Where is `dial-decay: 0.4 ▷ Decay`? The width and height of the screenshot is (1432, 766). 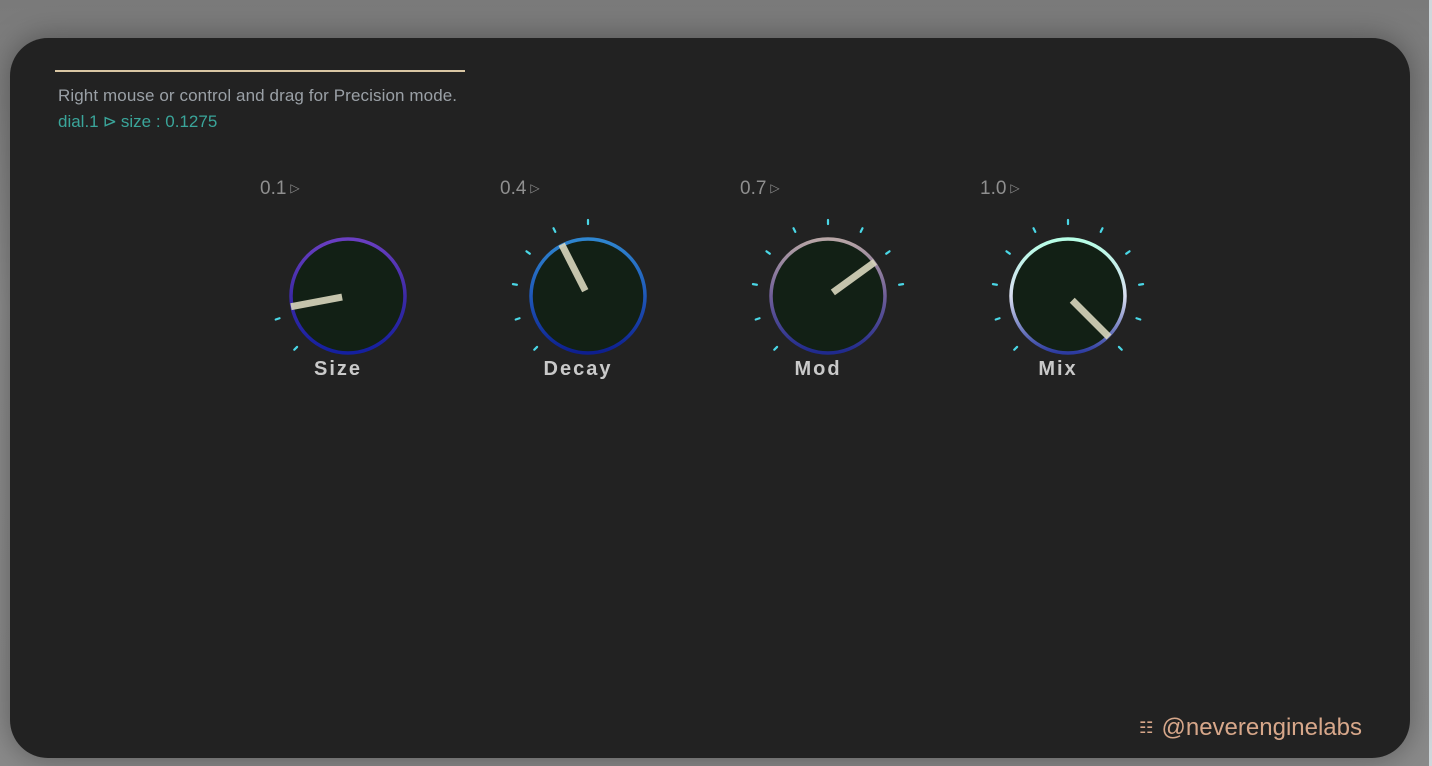 dial-decay: 0.4 ▷ Decay is located at coordinates (578, 281).